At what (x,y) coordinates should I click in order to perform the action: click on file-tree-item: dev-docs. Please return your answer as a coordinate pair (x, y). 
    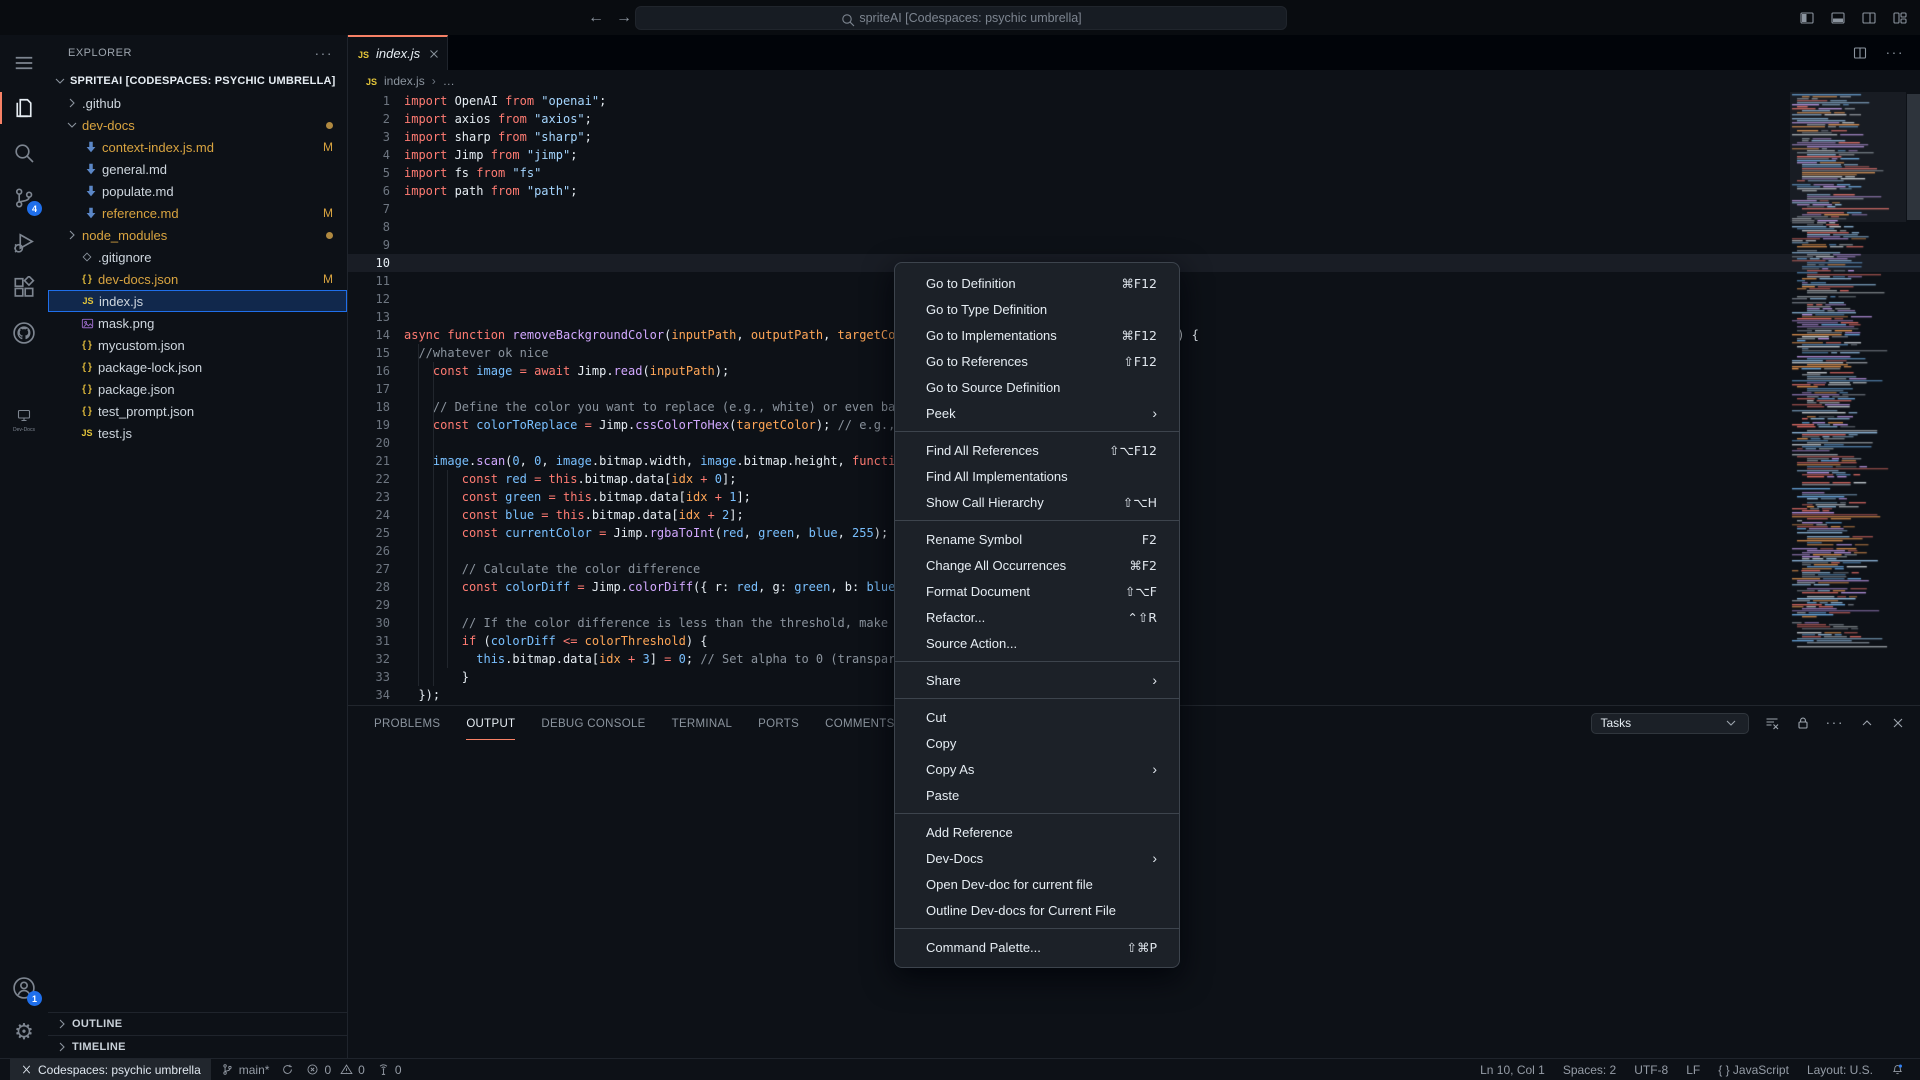
    Looking at the image, I should click on (197, 125).